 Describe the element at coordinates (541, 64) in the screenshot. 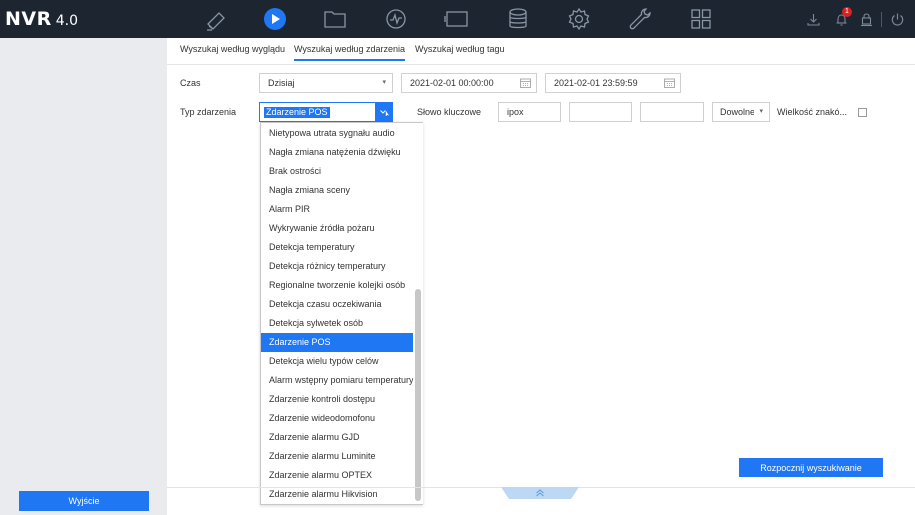

I see `tabs-divider` at that location.